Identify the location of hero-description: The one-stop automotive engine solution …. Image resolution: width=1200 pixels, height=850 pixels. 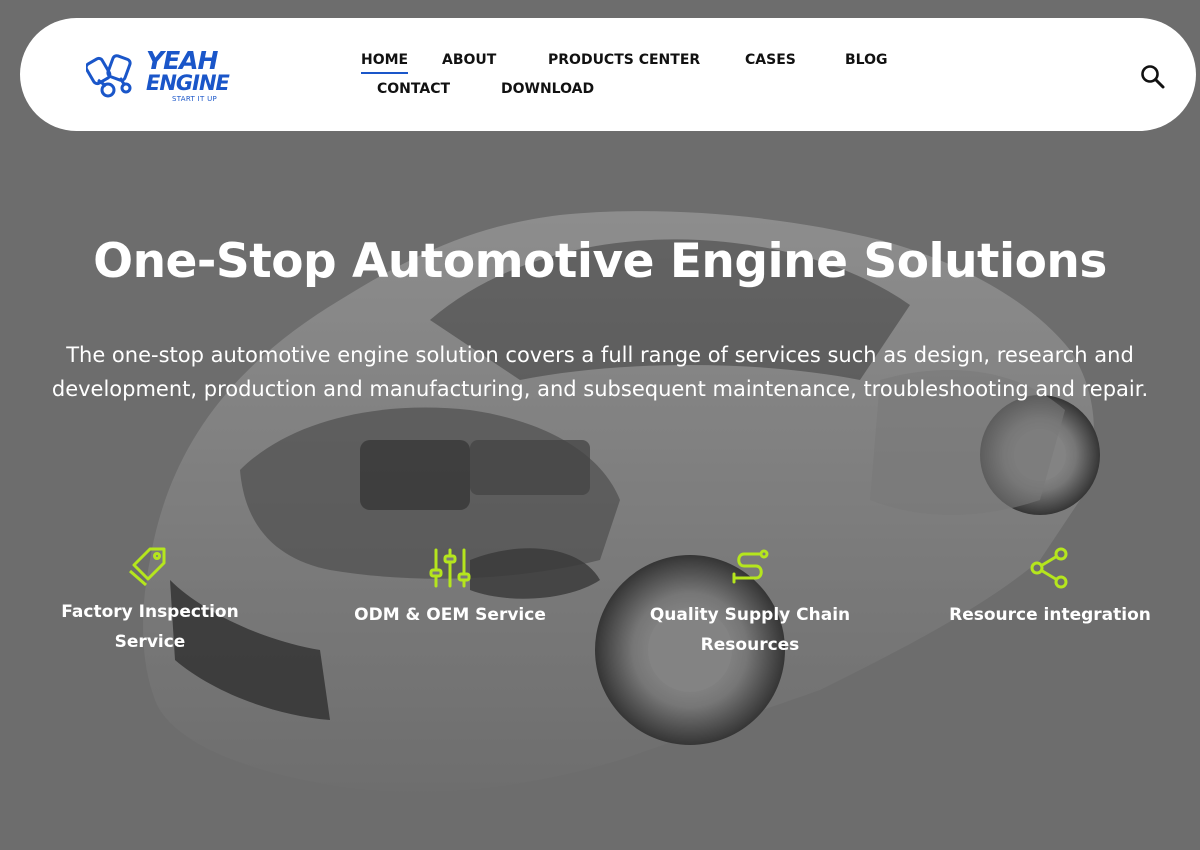
(600, 372).